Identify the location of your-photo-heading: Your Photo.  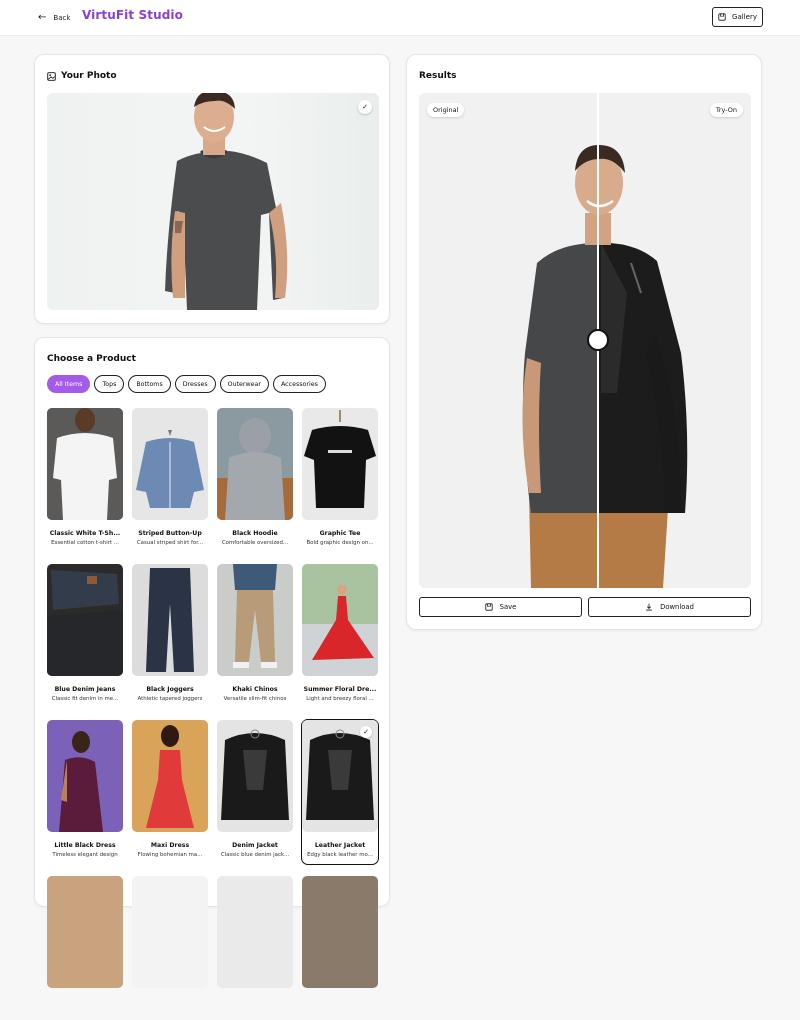
(82, 76).